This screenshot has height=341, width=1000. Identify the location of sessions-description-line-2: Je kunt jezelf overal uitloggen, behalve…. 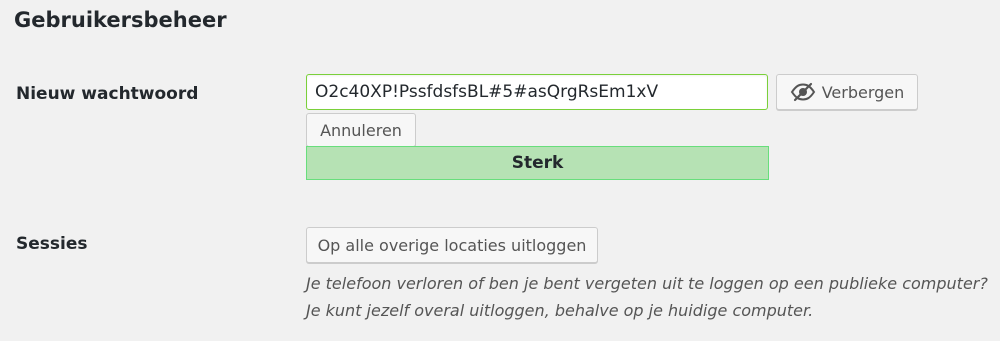
(560, 310).